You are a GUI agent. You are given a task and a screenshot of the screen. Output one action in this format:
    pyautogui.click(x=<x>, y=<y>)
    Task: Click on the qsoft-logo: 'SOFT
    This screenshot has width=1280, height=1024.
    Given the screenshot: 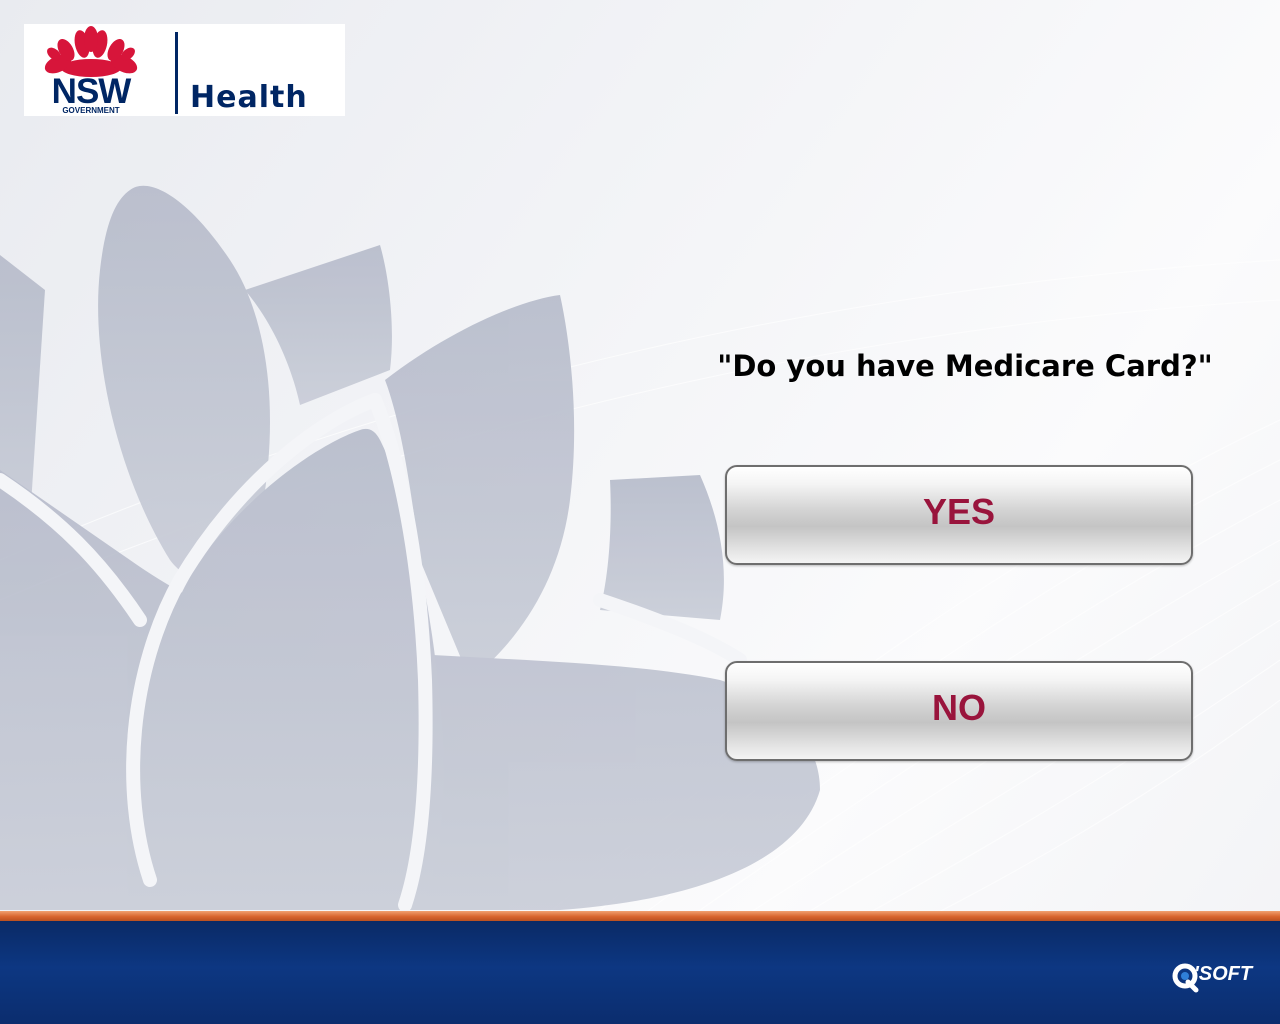 What is the action you would take?
    pyautogui.click(x=1218, y=977)
    